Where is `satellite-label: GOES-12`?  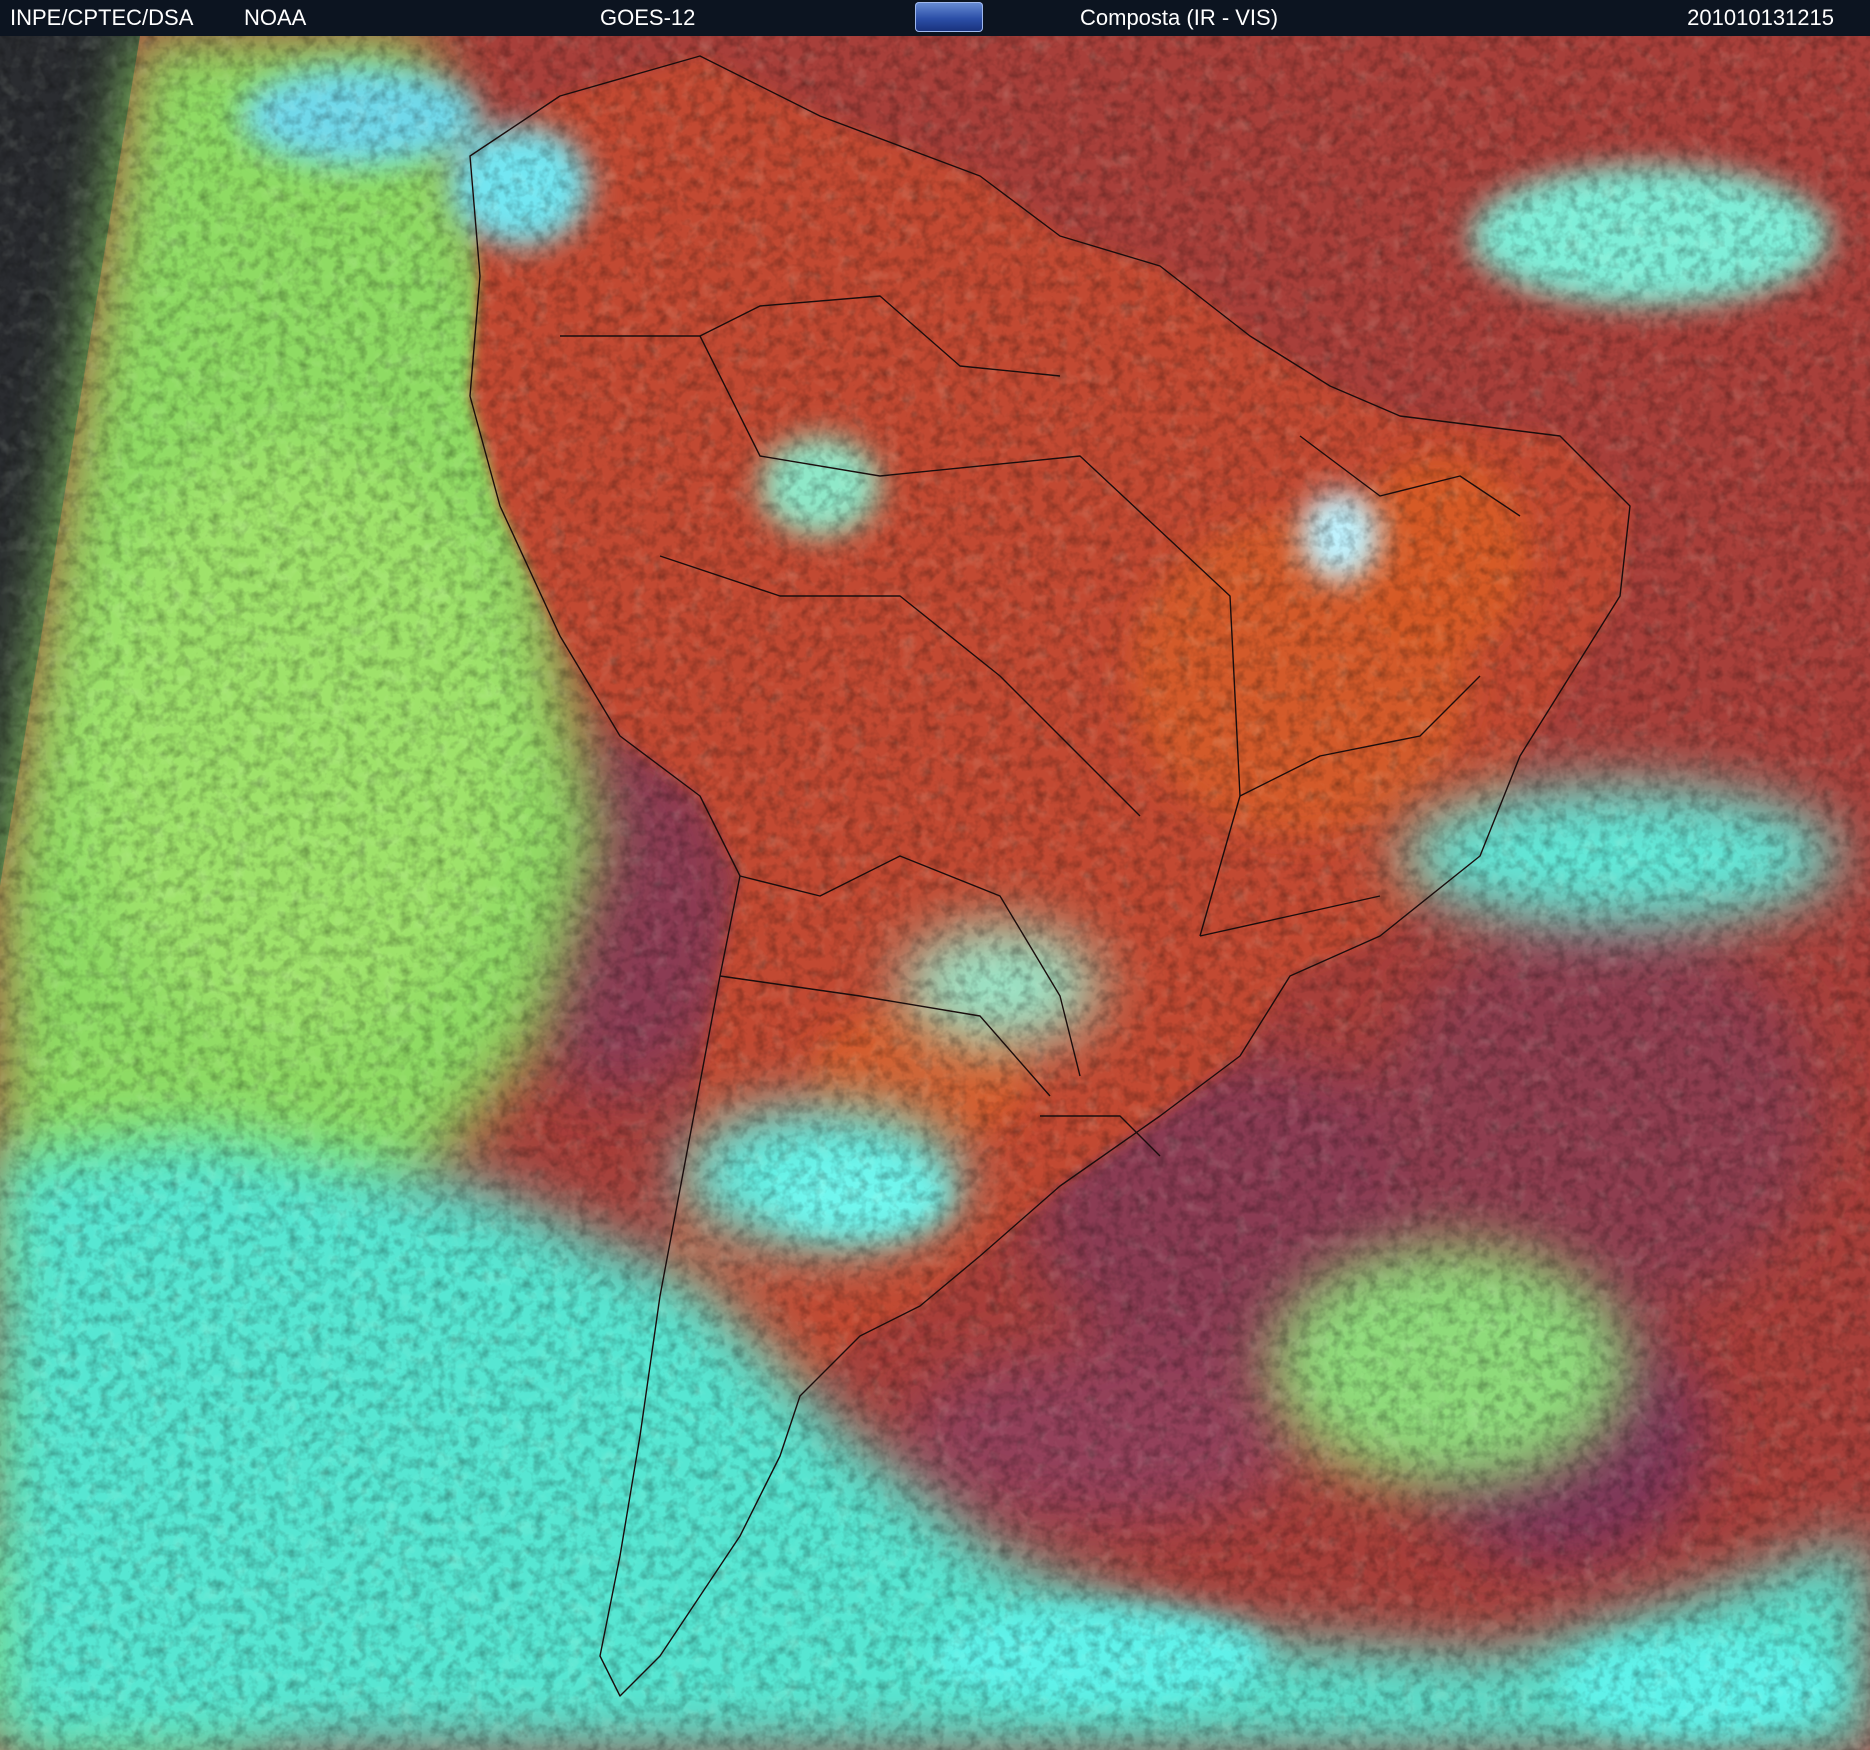
satellite-label: GOES-12 is located at coordinates (648, 17).